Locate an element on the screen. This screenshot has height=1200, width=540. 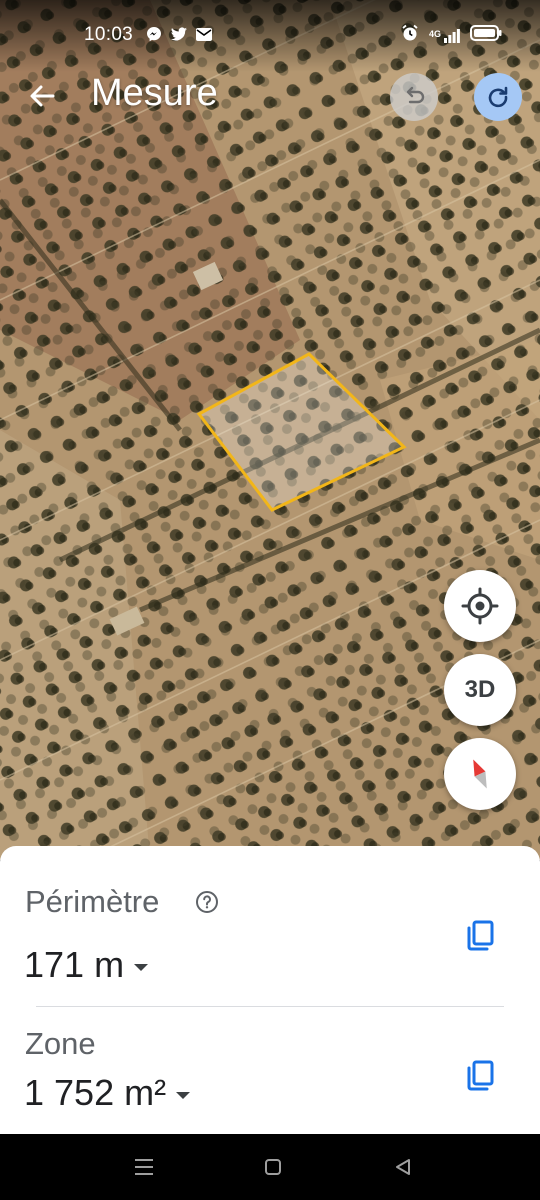
menu-icon is located at coordinates (144, 1167).